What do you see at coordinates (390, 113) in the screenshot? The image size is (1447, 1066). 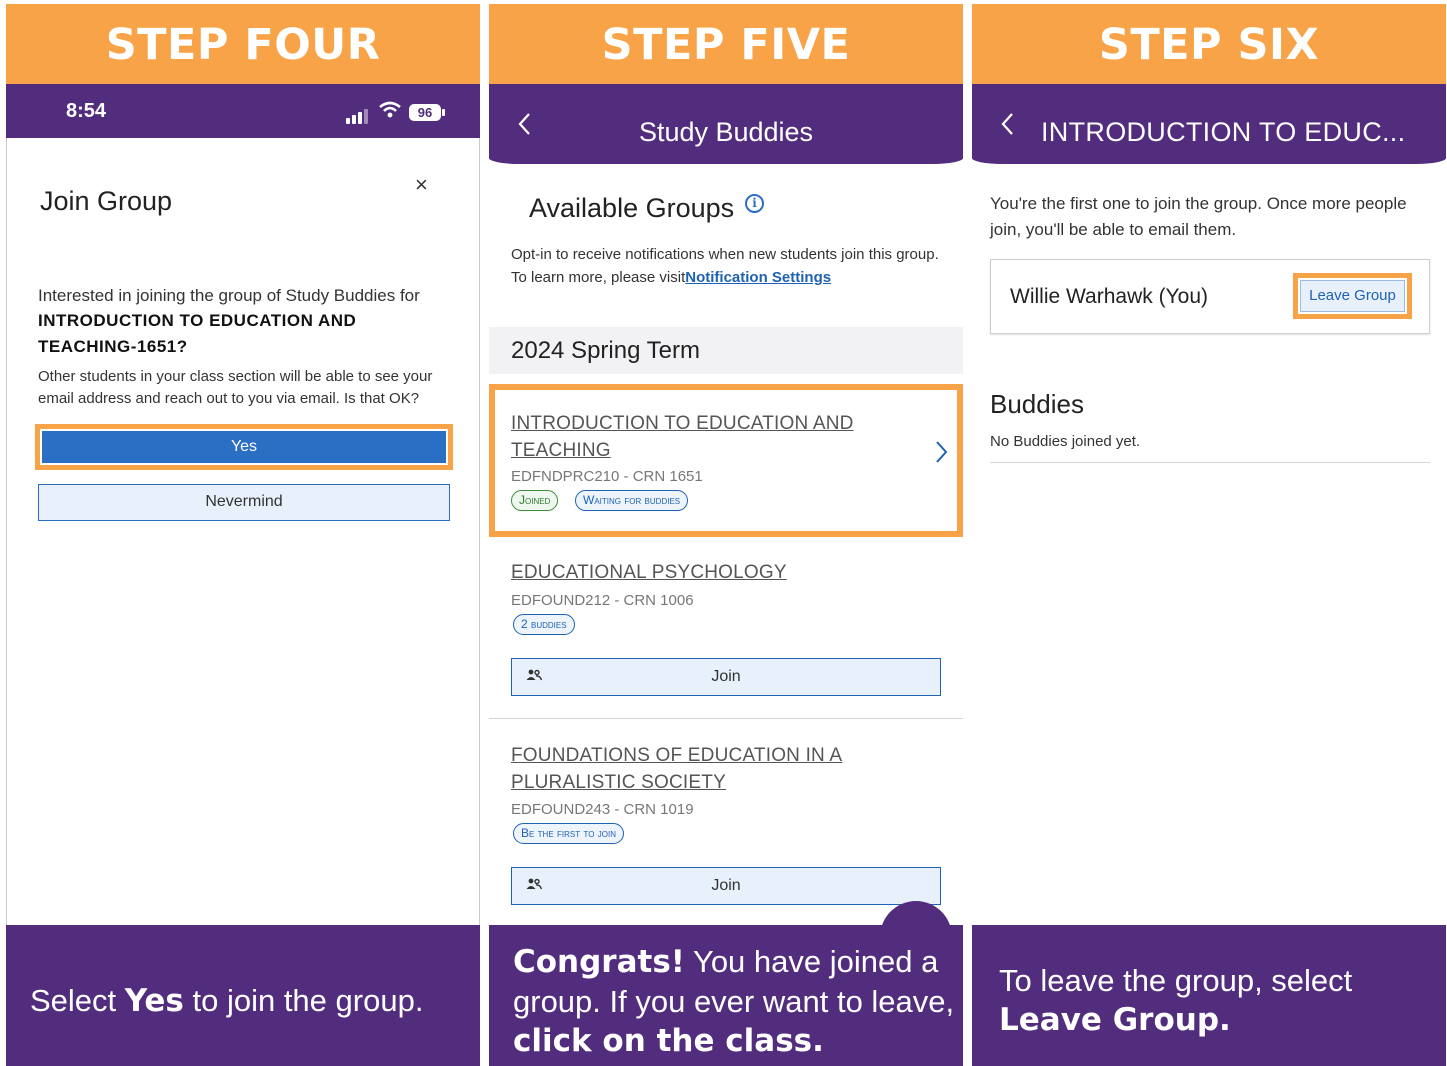 I see `wifi-icon` at bounding box center [390, 113].